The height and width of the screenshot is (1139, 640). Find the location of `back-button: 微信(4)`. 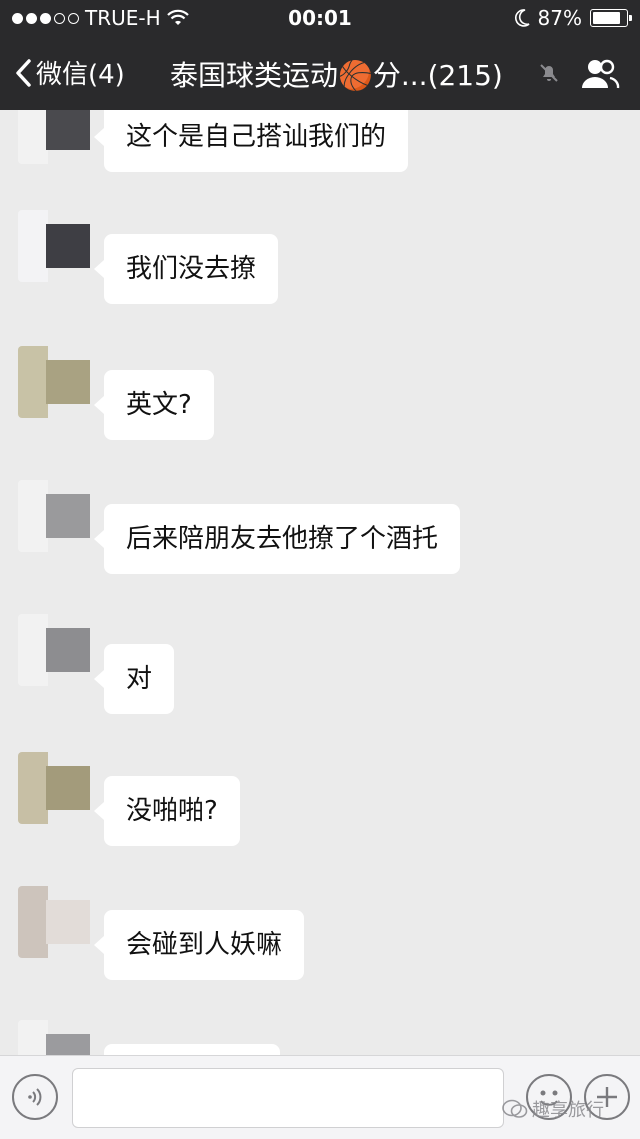

back-button: 微信(4) is located at coordinates (69, 72).